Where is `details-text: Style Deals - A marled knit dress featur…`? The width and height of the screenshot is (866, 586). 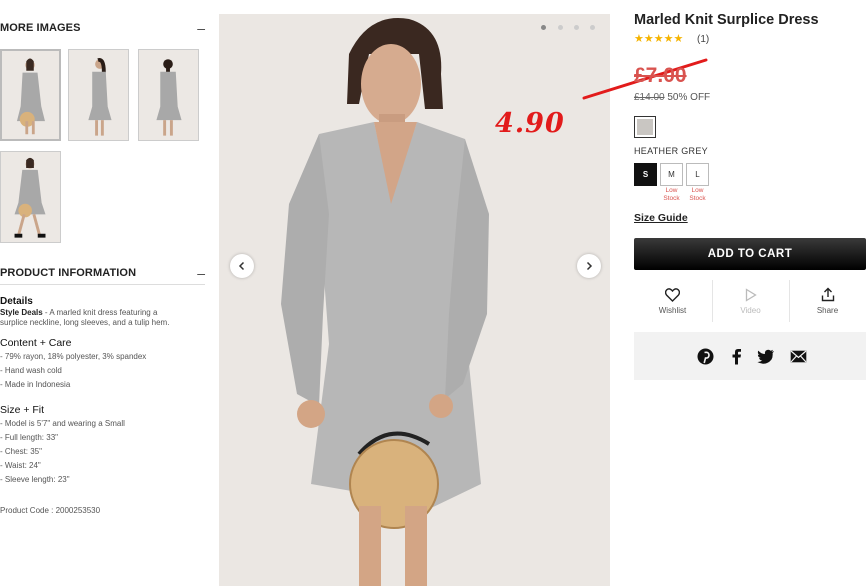 details-text: Style Deals - A marled knit dress featur… is located at coordinates (102, 318).